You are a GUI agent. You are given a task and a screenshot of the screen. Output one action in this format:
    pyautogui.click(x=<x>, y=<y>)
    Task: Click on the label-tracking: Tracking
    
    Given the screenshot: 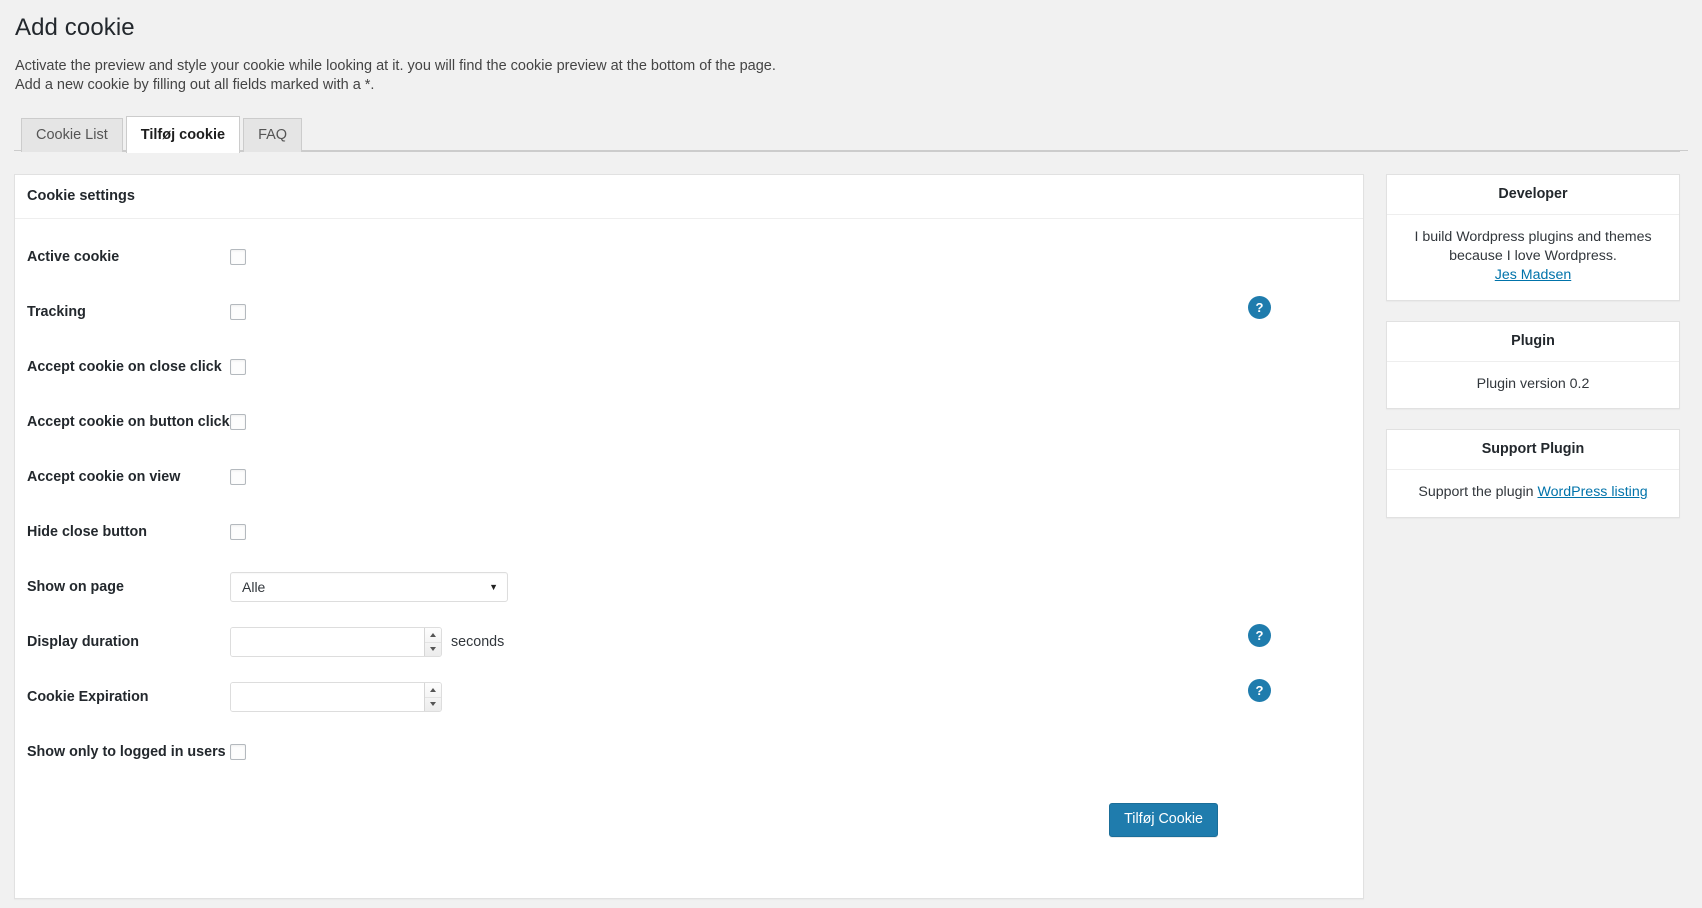 What is the action you would take?
    pyautogui.click(x=56, y=312)
    